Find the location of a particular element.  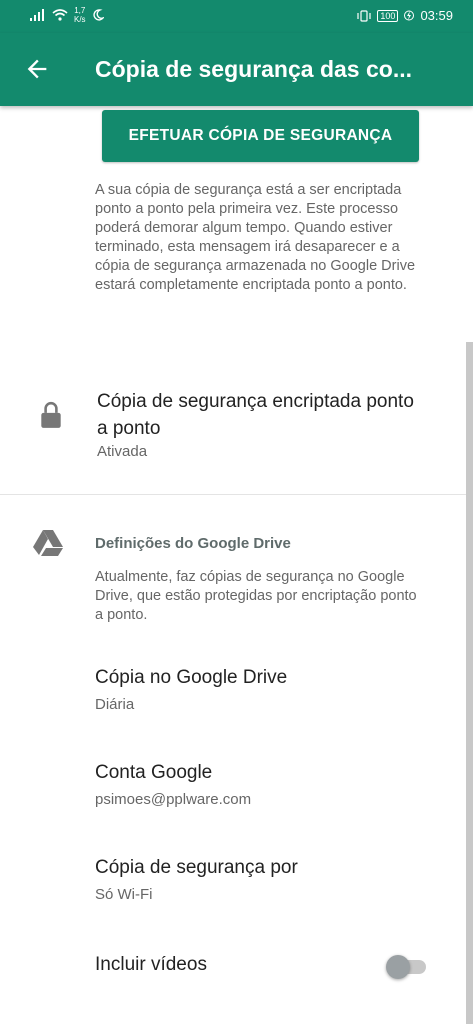

backup-now-button: EFETUAR CÓPIA DE SEGURANÇA is located at coordinates (260, 136).